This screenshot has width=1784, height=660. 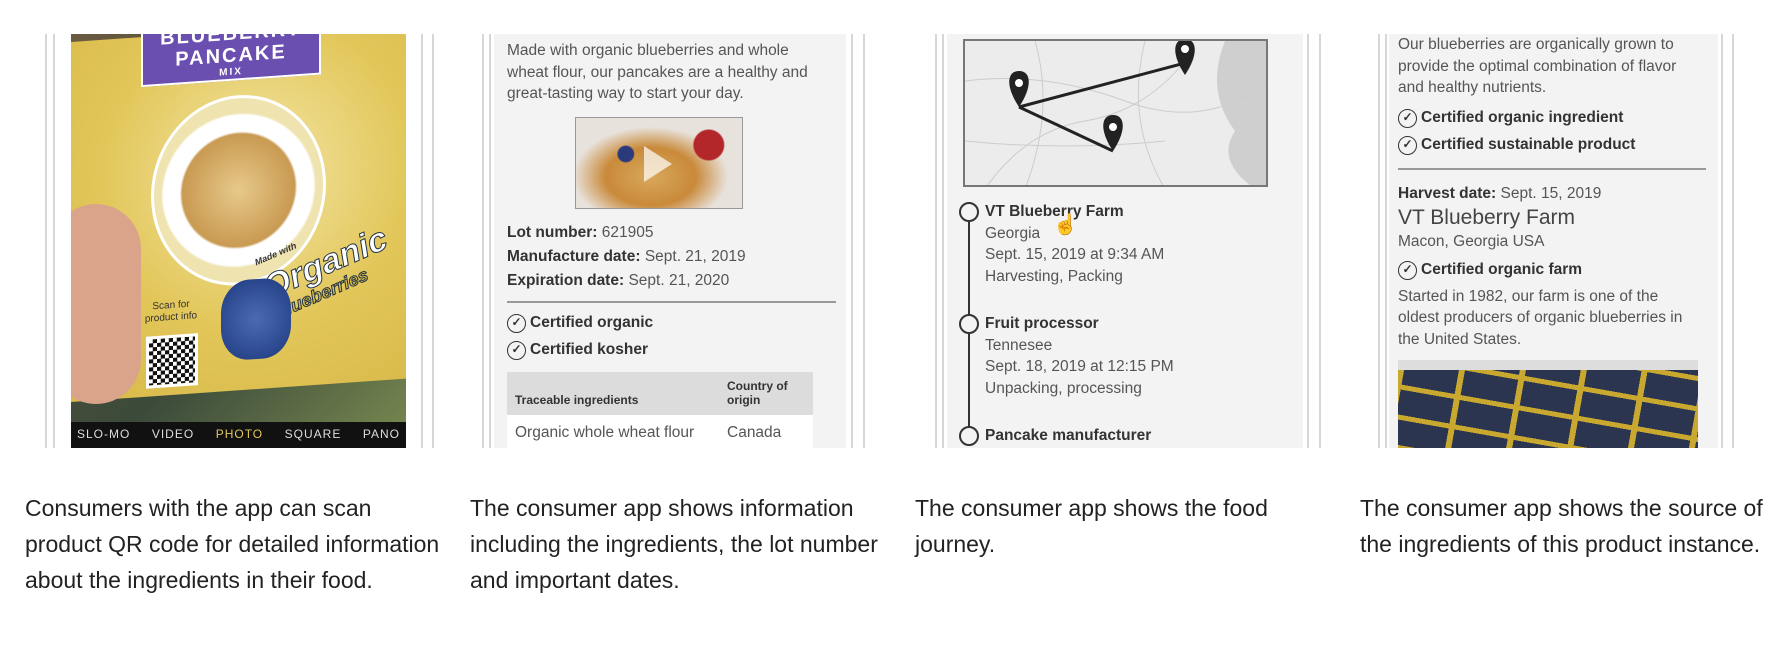 What do you see at coordinates (1500, 193) in the screenshot?
I see `harvest-date: Harvest date: Sept. 15, 2019` at bounding box center [1500, 193].